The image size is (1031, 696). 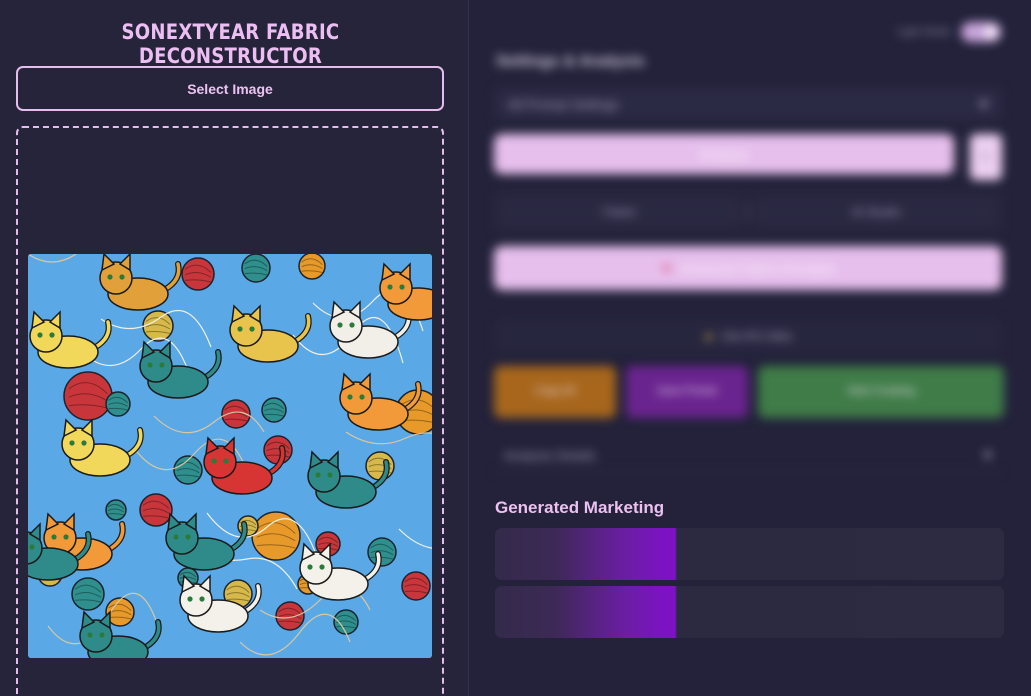 I want to click on mode-switch: Fabric AI Studio, so click(x=748, y=212).